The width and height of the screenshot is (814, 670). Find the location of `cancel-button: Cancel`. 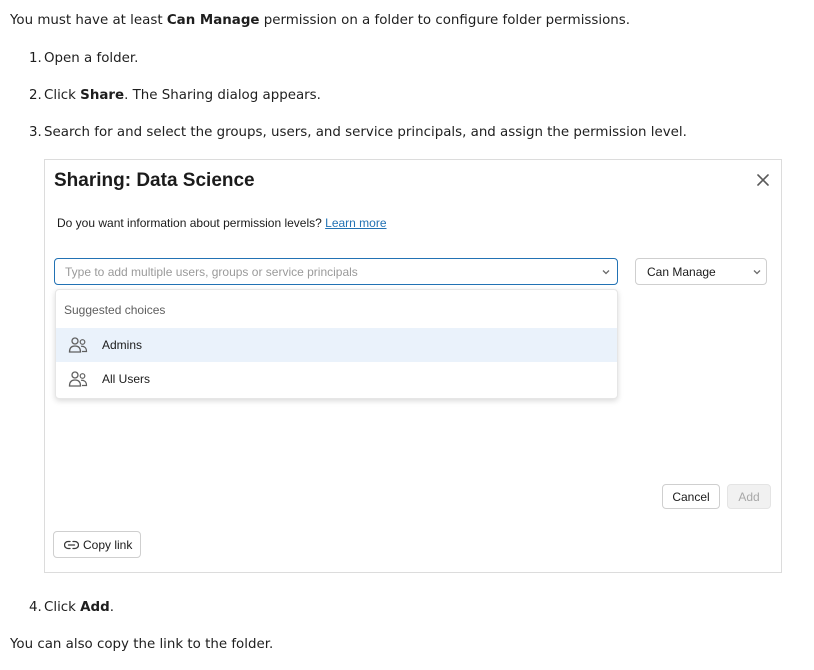

cancel-button: Cancel is located at coordinates (691, 496).